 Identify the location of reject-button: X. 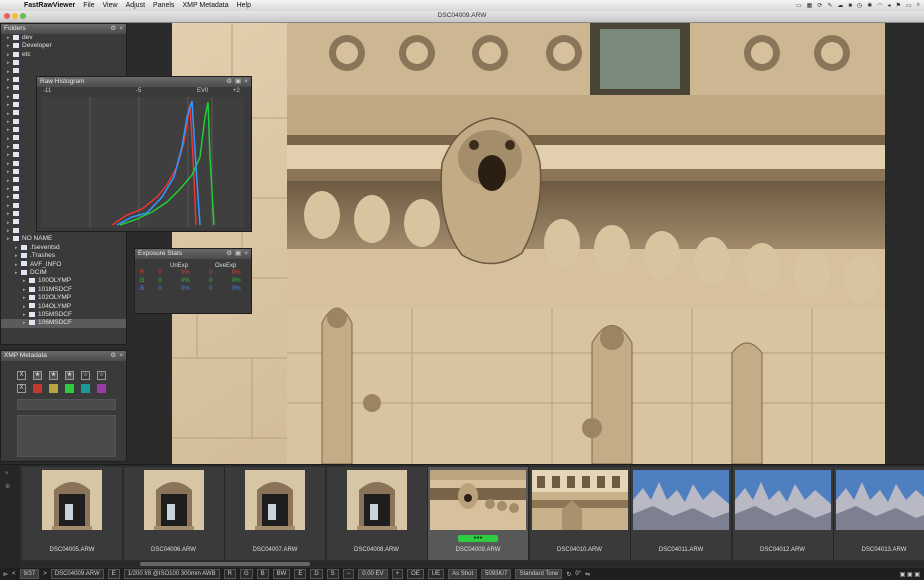
(21, 375).